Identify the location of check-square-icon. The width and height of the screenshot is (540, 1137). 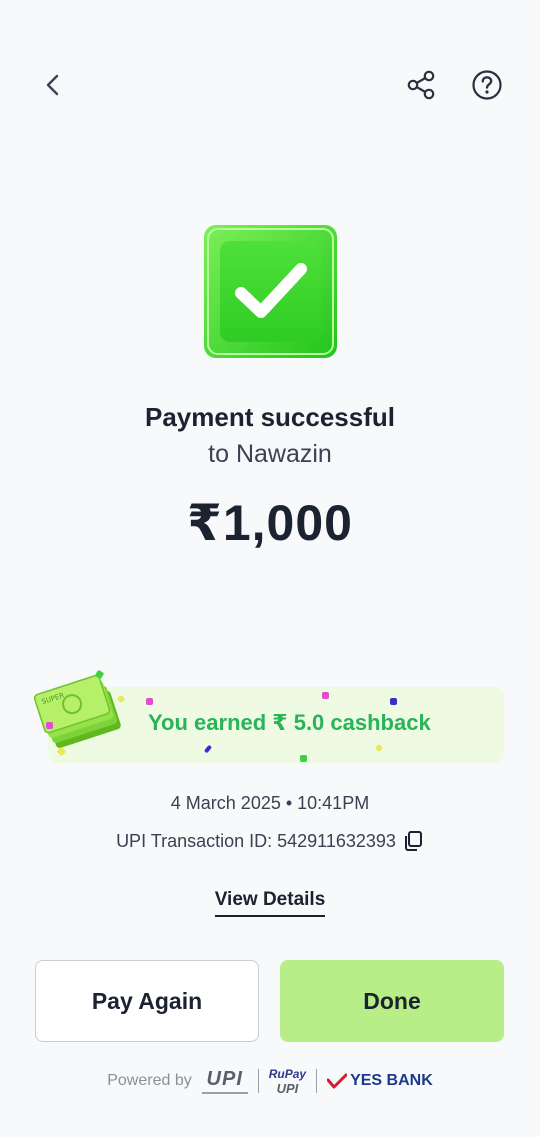
(270, 291).